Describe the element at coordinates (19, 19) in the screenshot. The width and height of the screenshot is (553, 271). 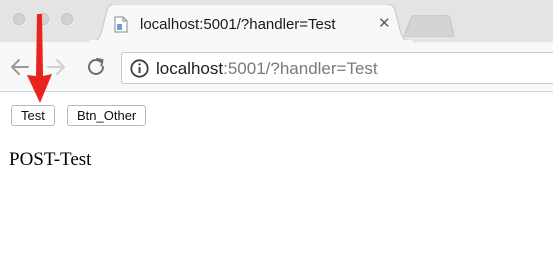
I see `close-window-button` at that location.